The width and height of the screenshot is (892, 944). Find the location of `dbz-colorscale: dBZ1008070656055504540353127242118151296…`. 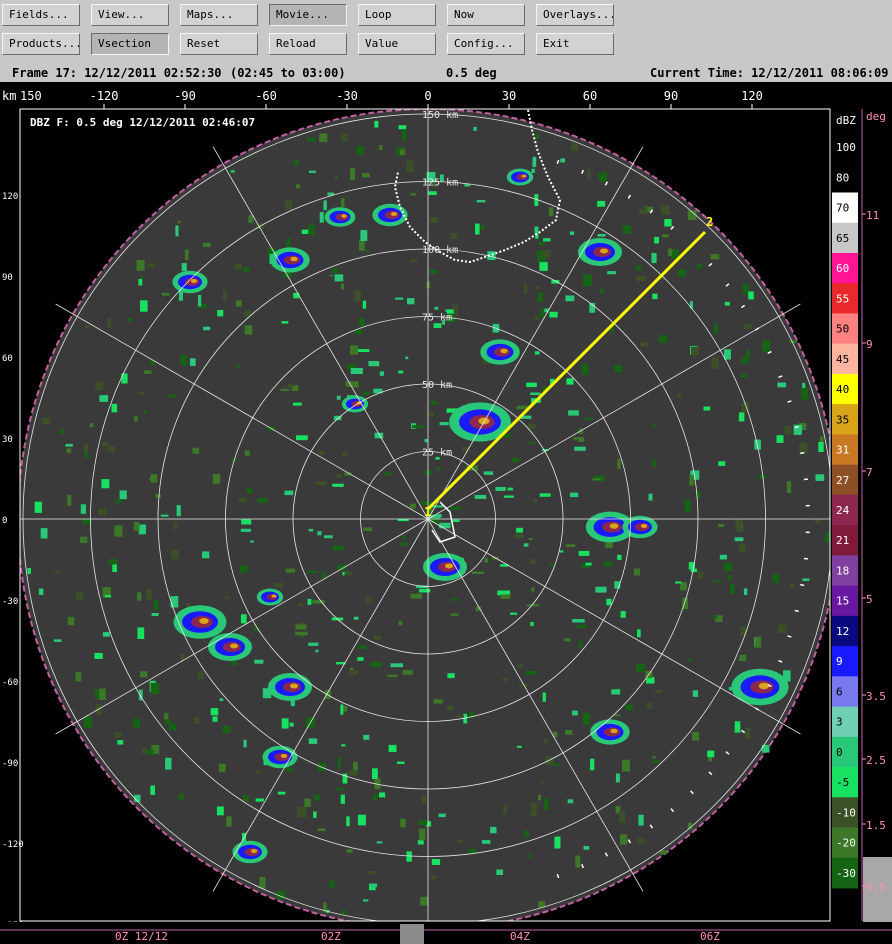

dbz-colorscale: dBZ1008070656055504540353127242118151296… is located at coordinates (845, 501).